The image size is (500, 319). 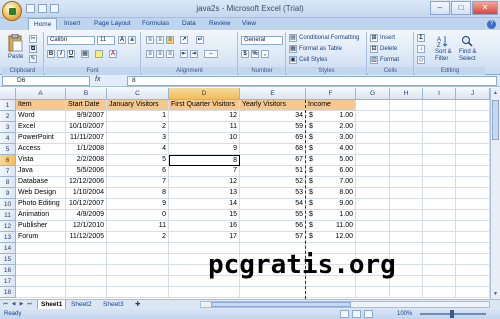 What do you see at coordinates (273, 138) in the screenshot?
I see `data-cell: 69` at bounding box center [273, 138].